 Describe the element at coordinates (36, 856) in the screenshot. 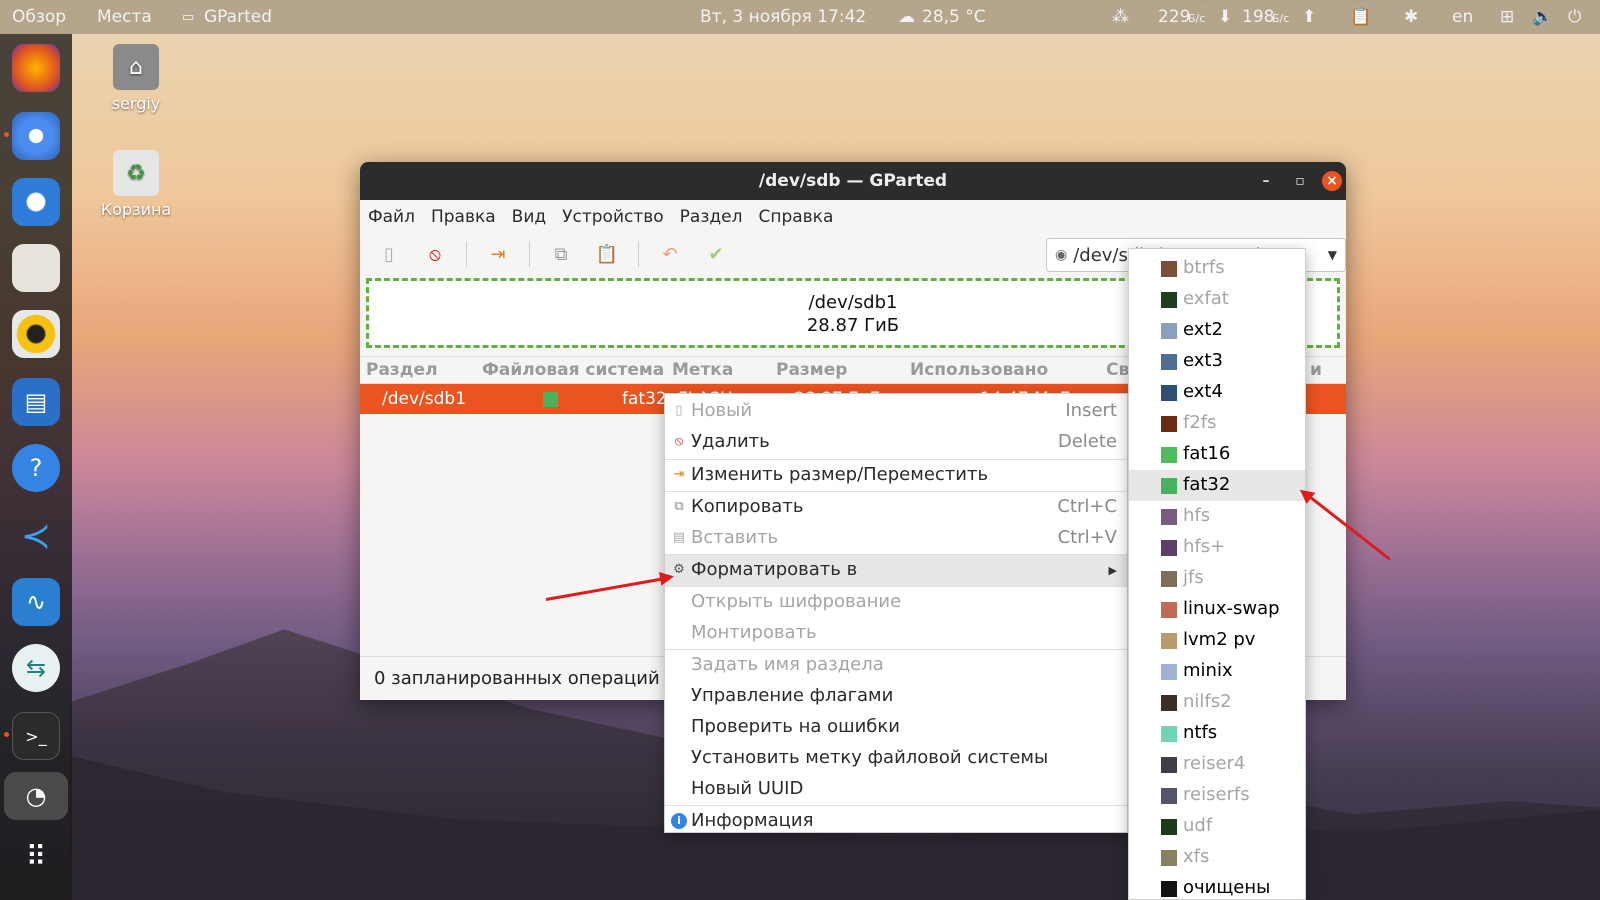

I see `show-apps-icon: ⠿` at that location.